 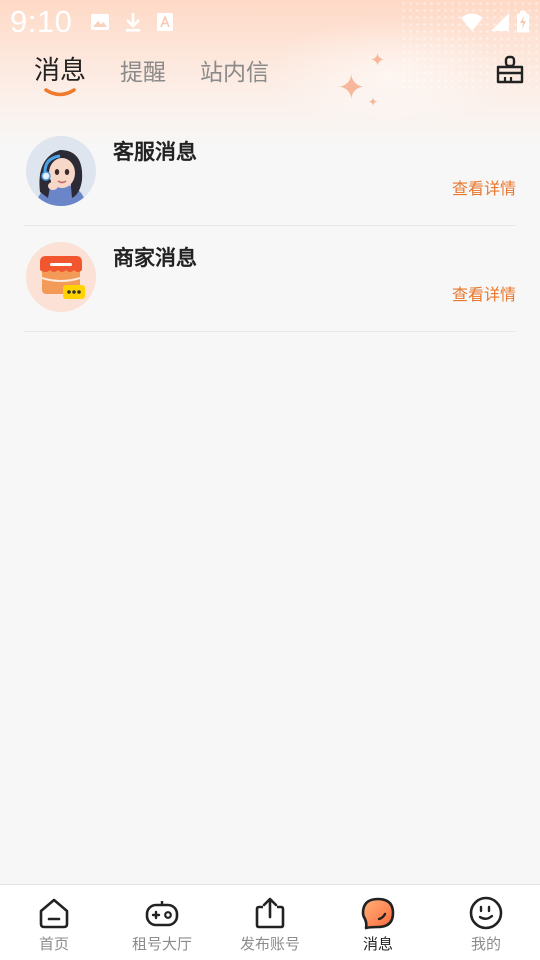 What do you see at coordinates (60, 71) in the screenshot?
I see `tab-label: 消息` at bounding box center [60, 71].